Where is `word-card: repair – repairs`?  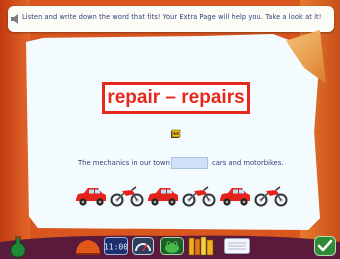
word-card: repair – repairs is located at coordinates (176, 98).